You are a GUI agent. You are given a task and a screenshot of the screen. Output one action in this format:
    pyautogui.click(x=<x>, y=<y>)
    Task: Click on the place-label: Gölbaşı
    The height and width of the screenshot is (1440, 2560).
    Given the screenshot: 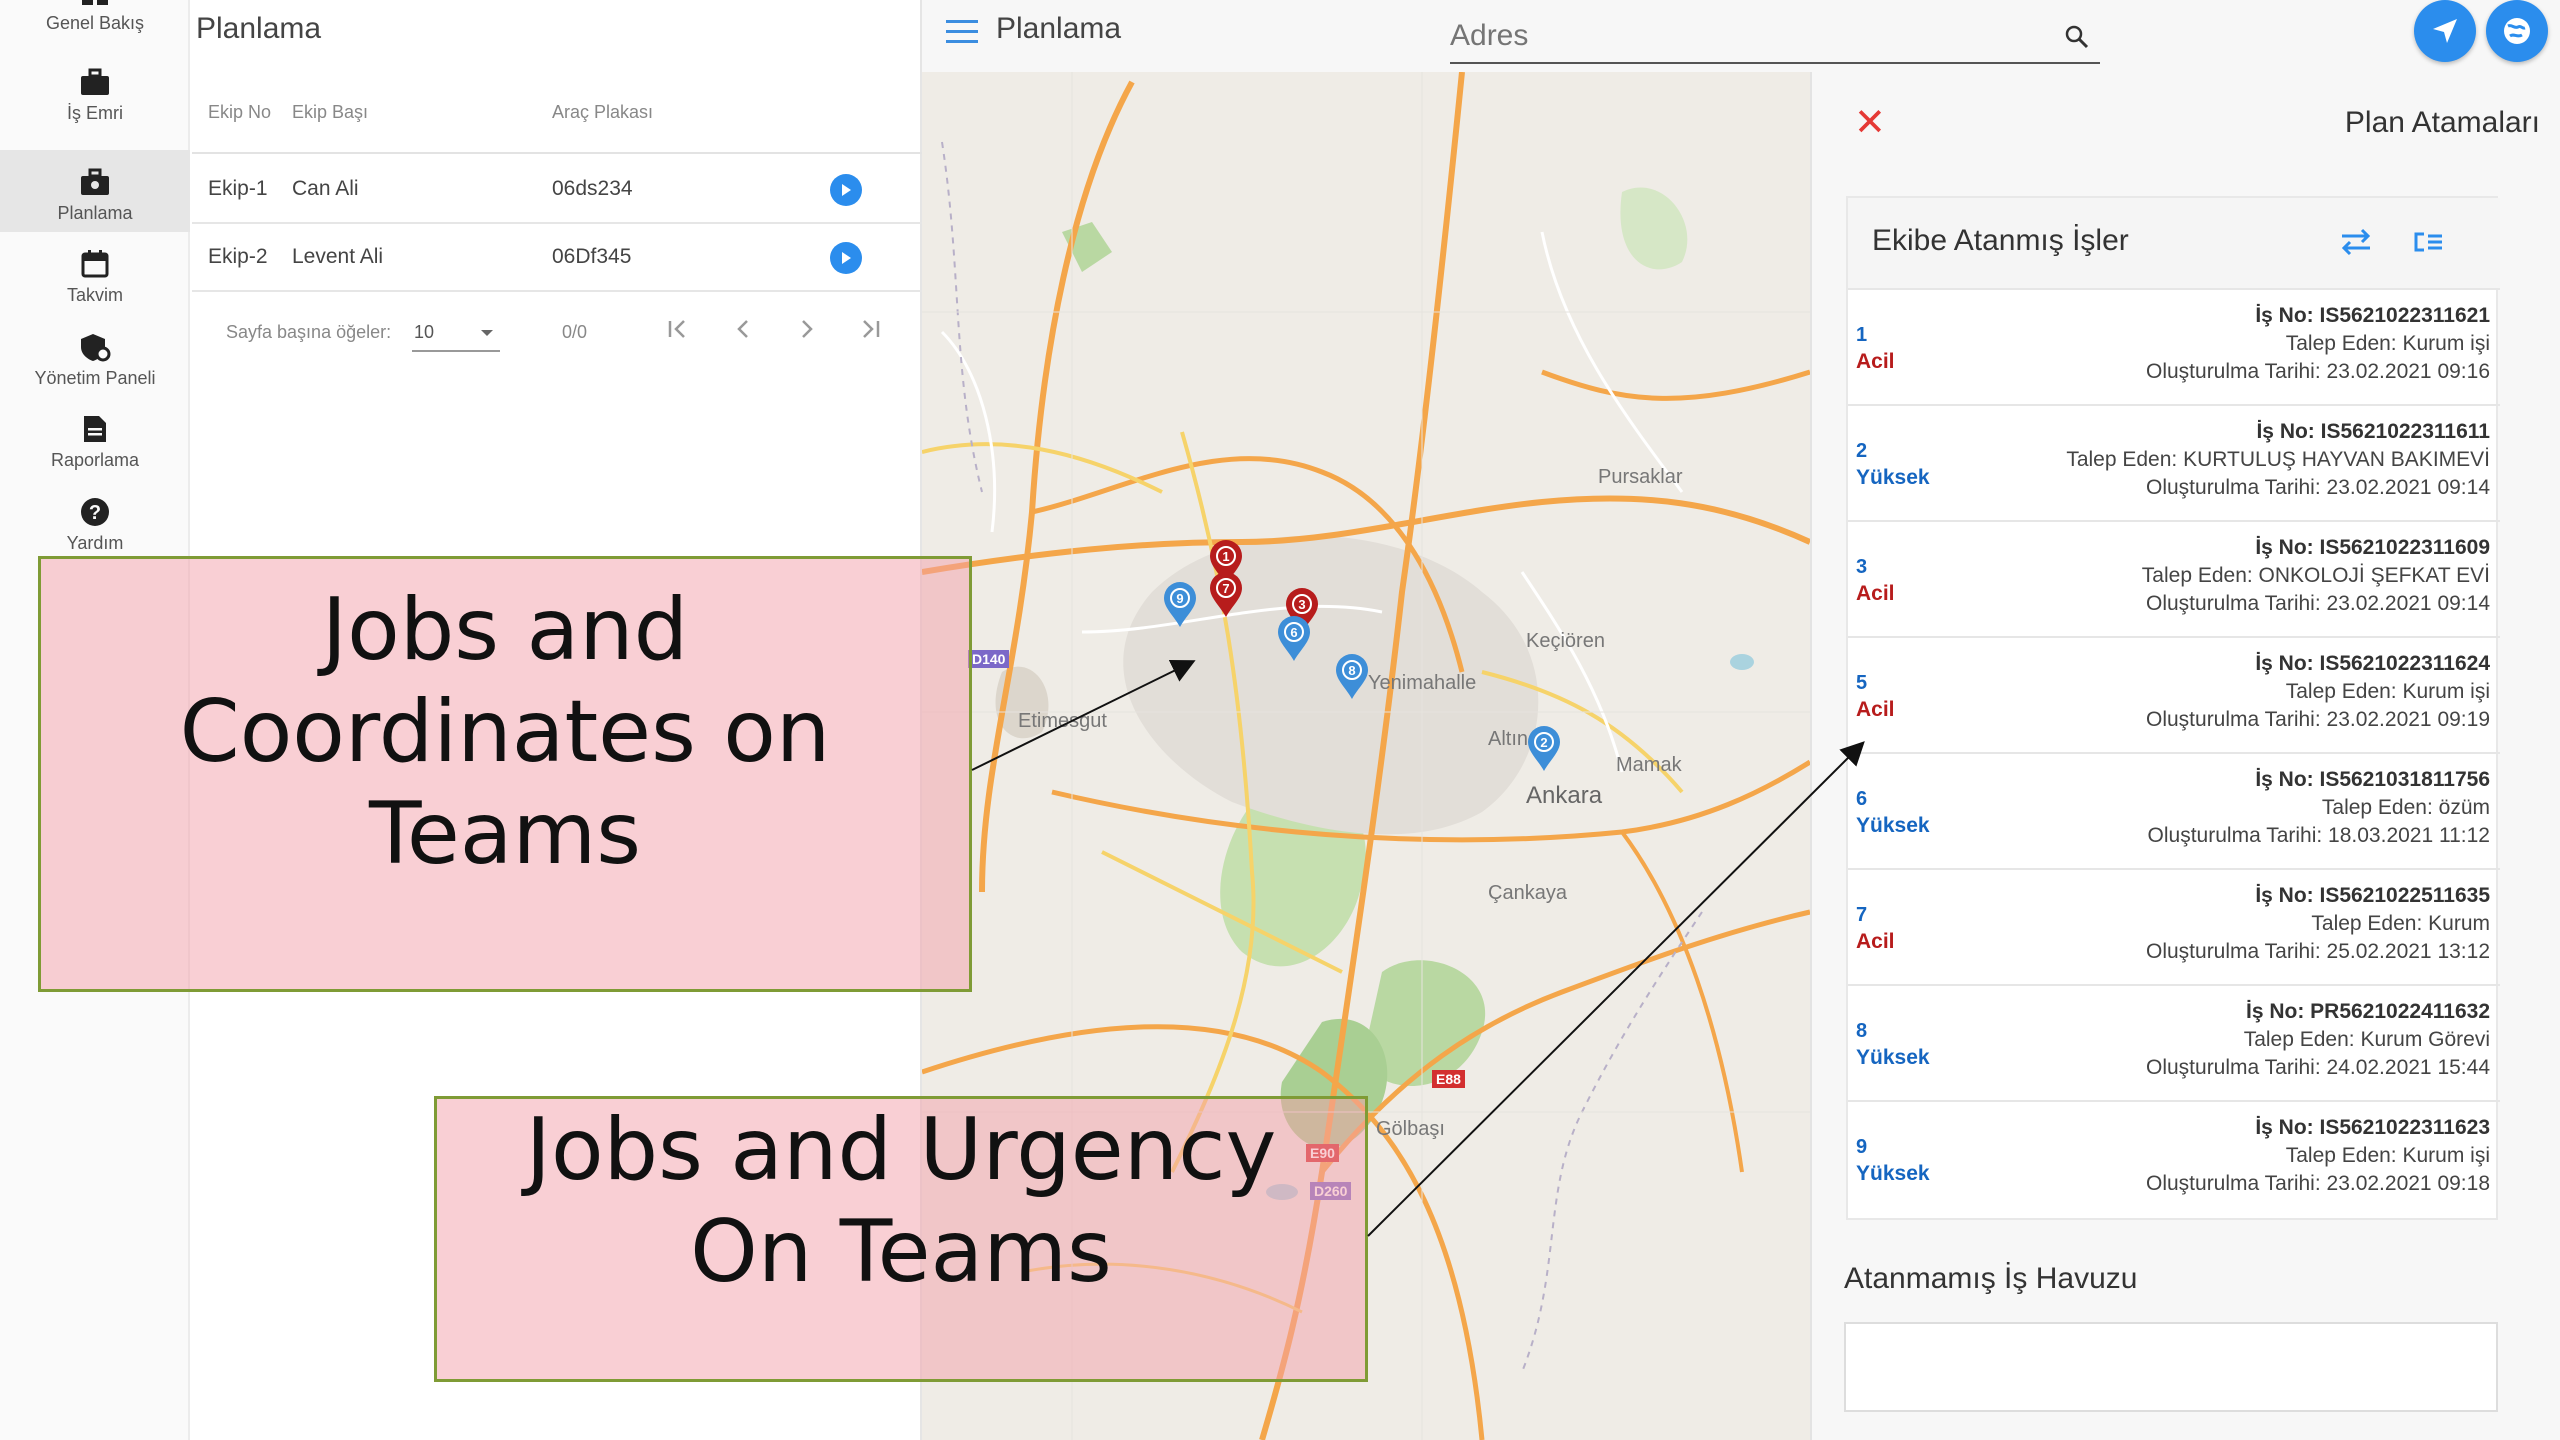 What is the action you would take?
    pyautogui.click(x=1410, y=1129)
    